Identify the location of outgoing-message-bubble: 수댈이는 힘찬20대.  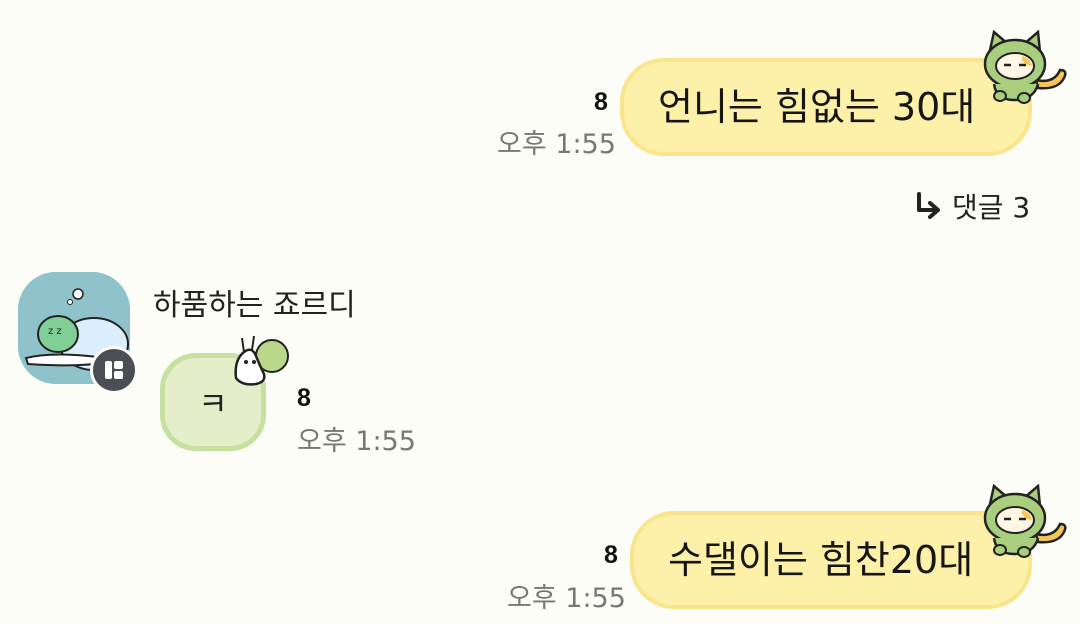
(831, 560).